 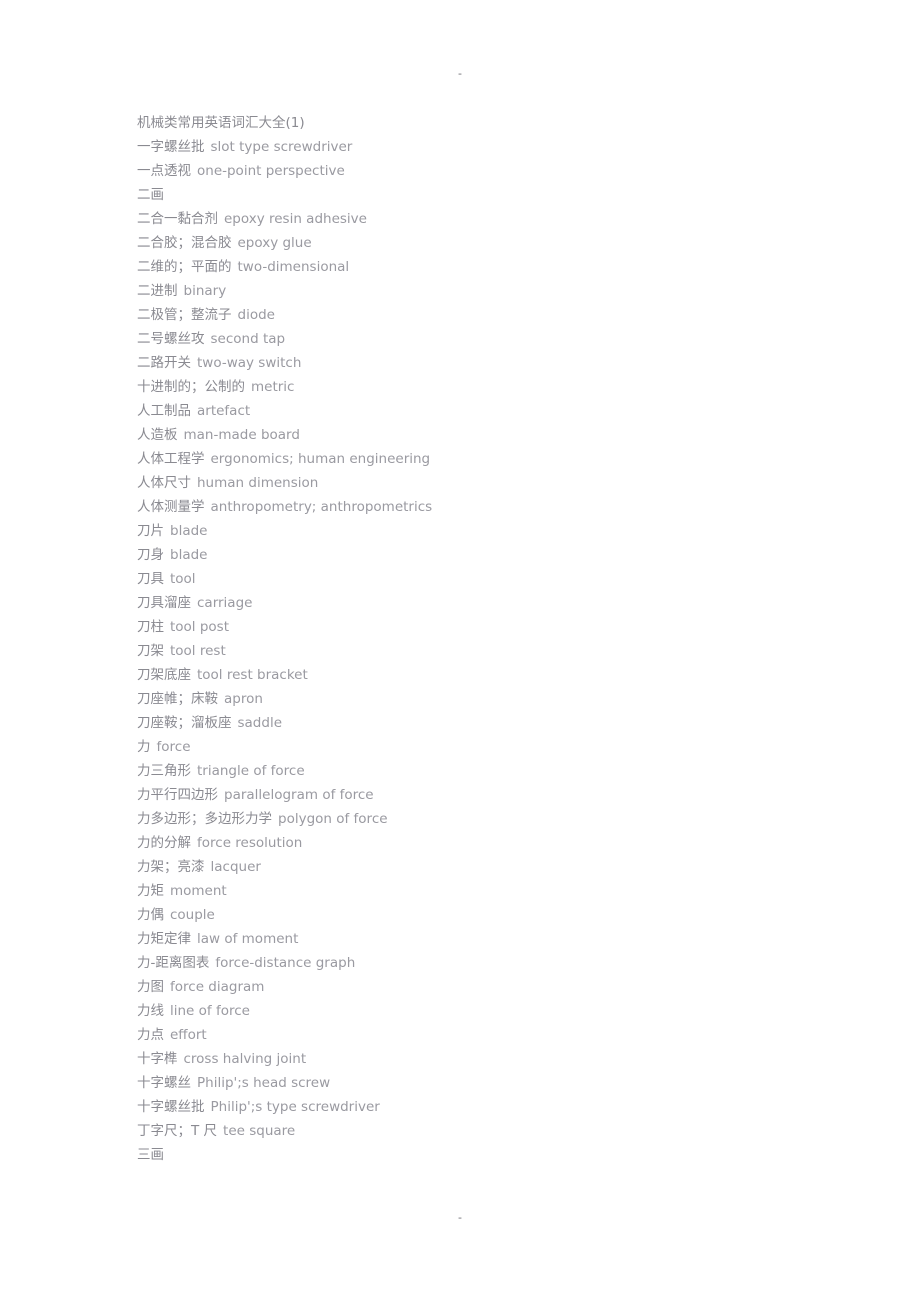 What do you see at coordinates (184, 267) in the screenshot?
I see `term-chinese: 二维的；平面的` at bounding box center [184, 267].